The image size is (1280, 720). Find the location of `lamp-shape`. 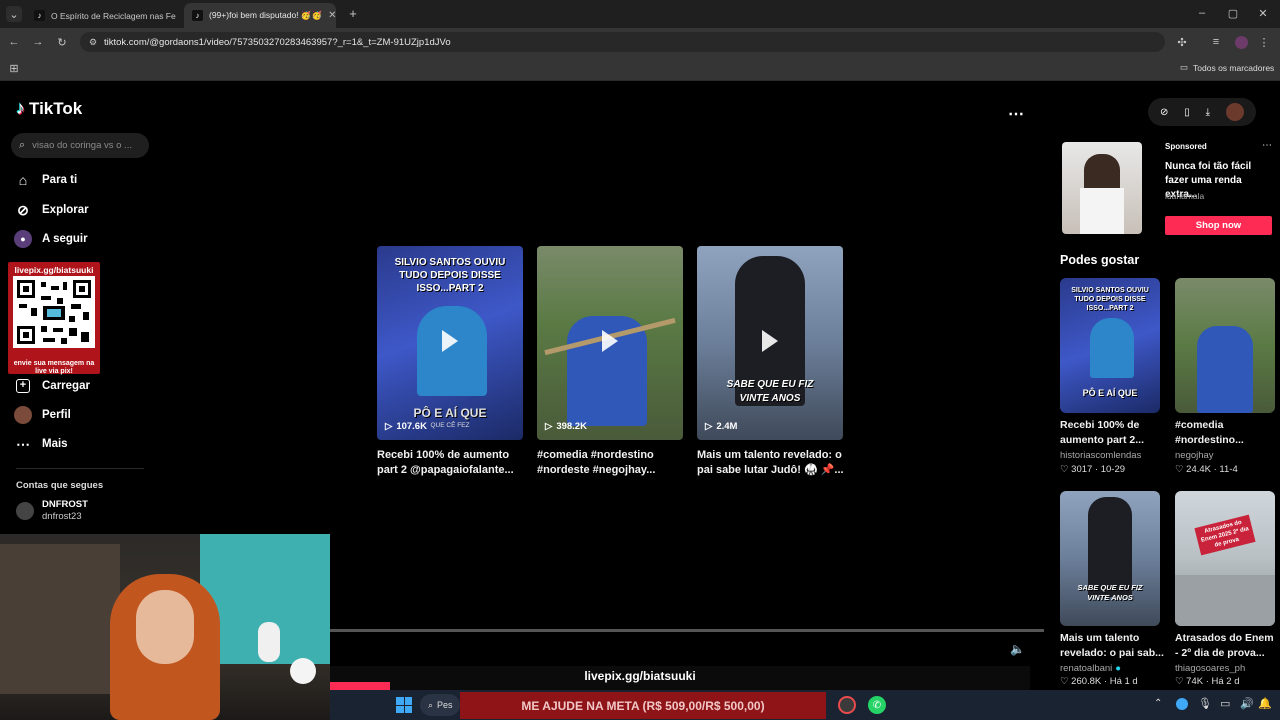

lamp-shape is located at coordinates (303, 671).